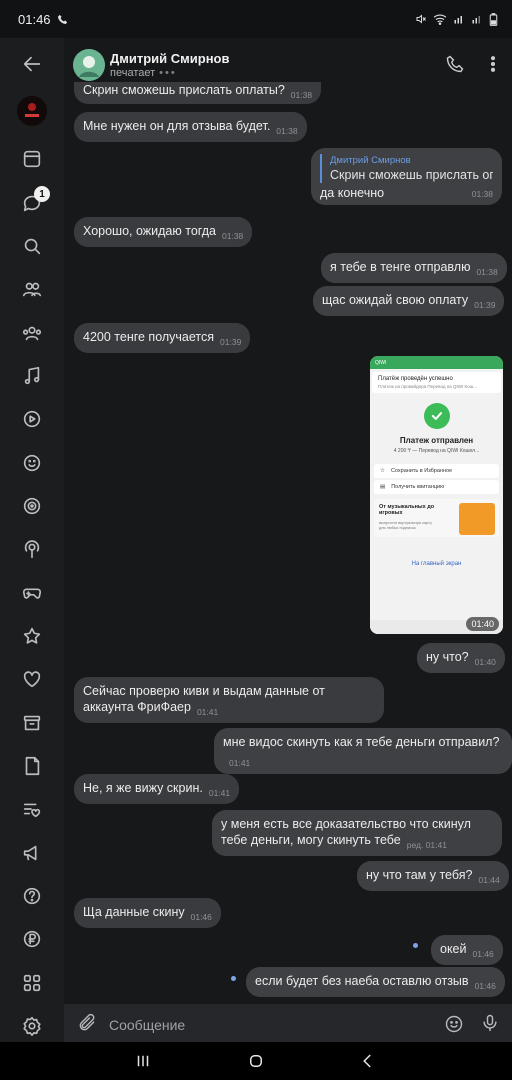 The height and width of the screenshot is (1080, 512). I want to click on group-icon, so click(32, 333).